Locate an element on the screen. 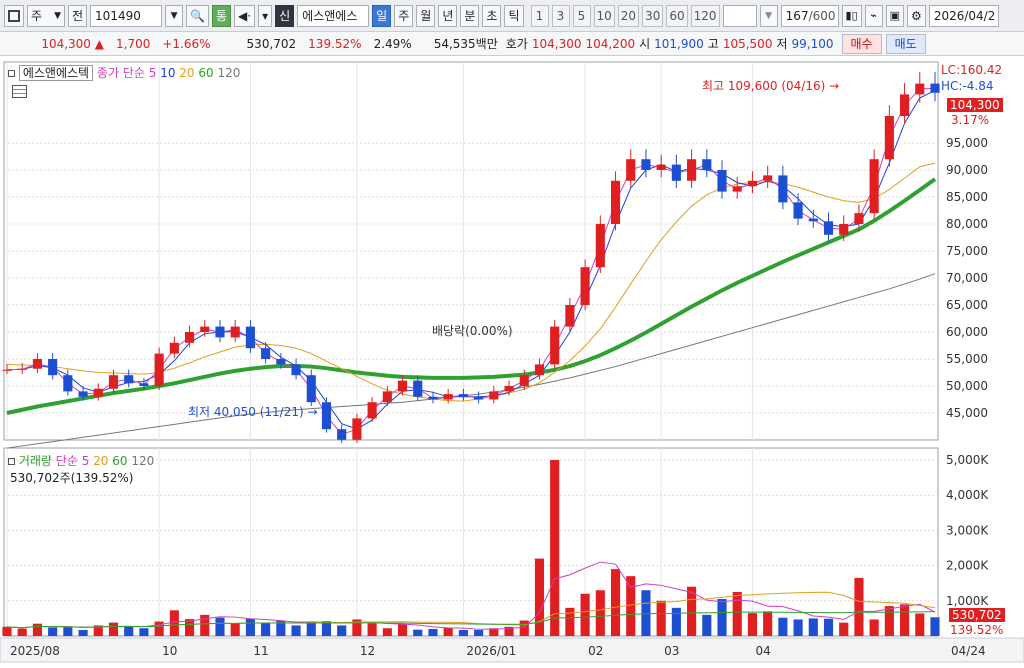 The width and height of the screenshot is (1024, 668). price-tick-label: 55,000 is located at coordinates (967, 359).